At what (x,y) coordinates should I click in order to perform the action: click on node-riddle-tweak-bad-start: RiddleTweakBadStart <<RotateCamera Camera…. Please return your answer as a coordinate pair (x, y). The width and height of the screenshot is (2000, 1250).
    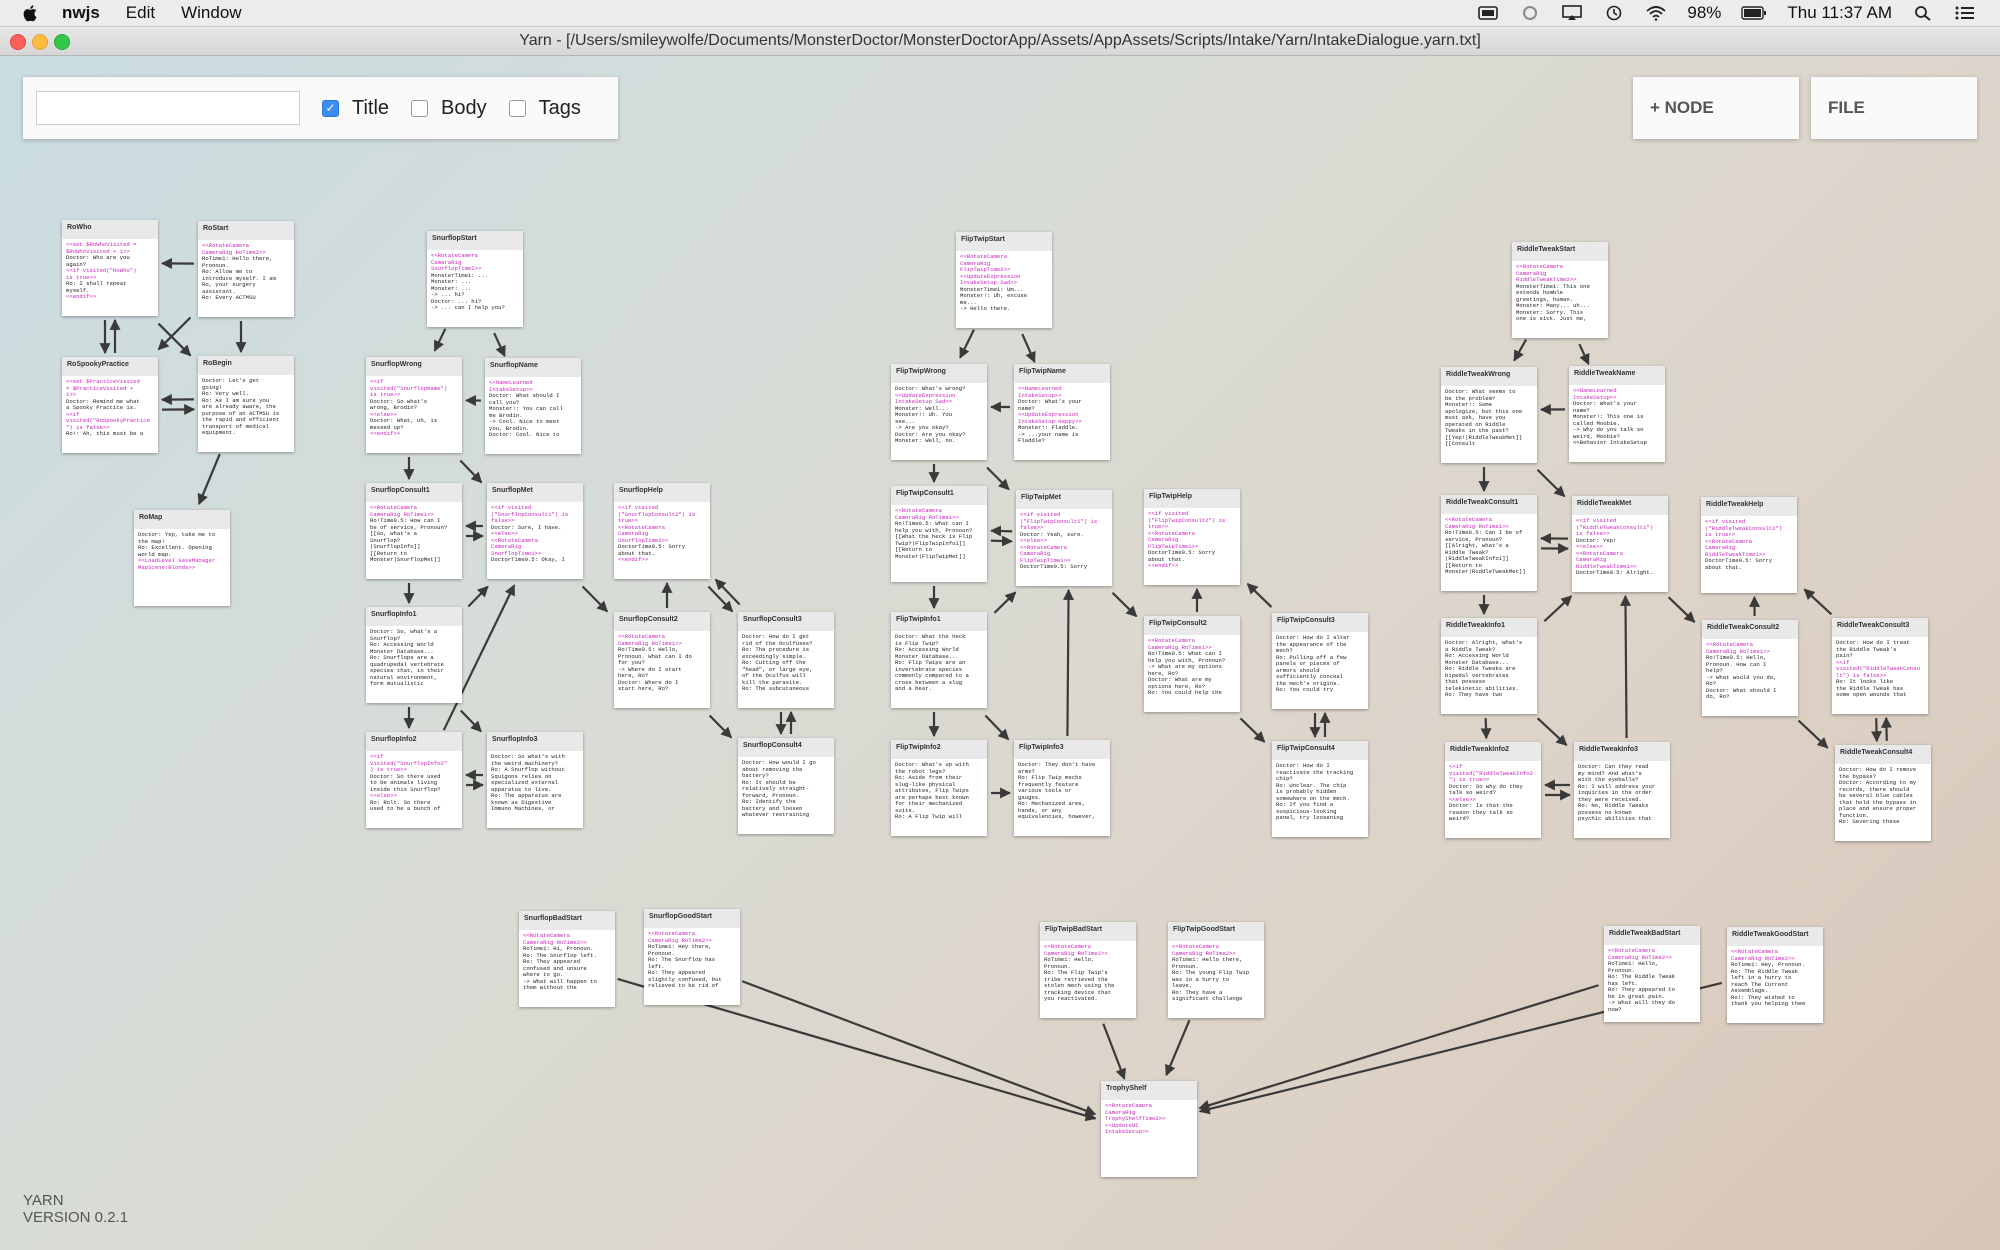
    Looking at the image, I should click on (1652, 974).